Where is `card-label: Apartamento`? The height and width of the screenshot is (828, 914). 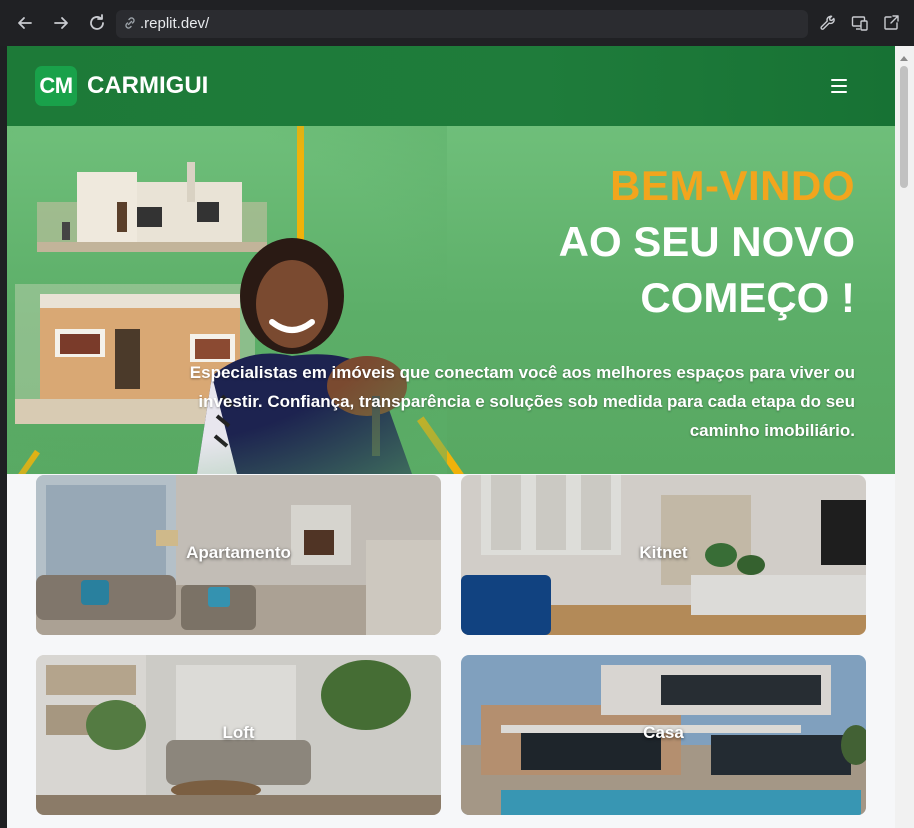 card-label: Apartamento is located at coordinates (238, 552).